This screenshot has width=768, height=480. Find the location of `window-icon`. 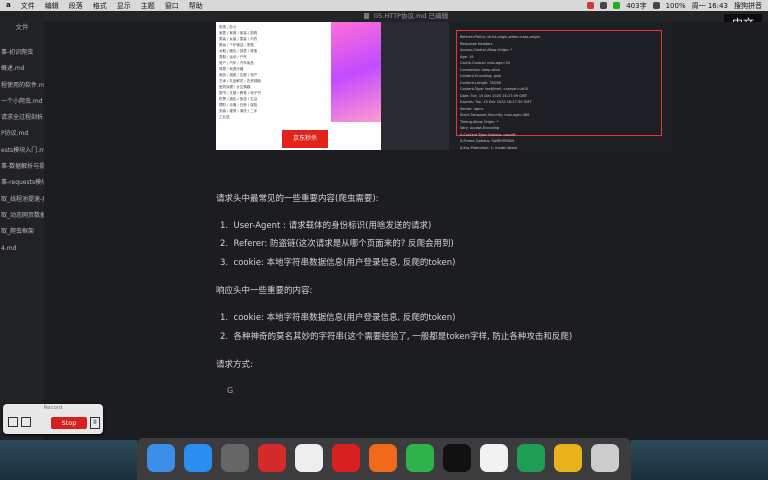

window-icon is located at coordinates (26, 422).